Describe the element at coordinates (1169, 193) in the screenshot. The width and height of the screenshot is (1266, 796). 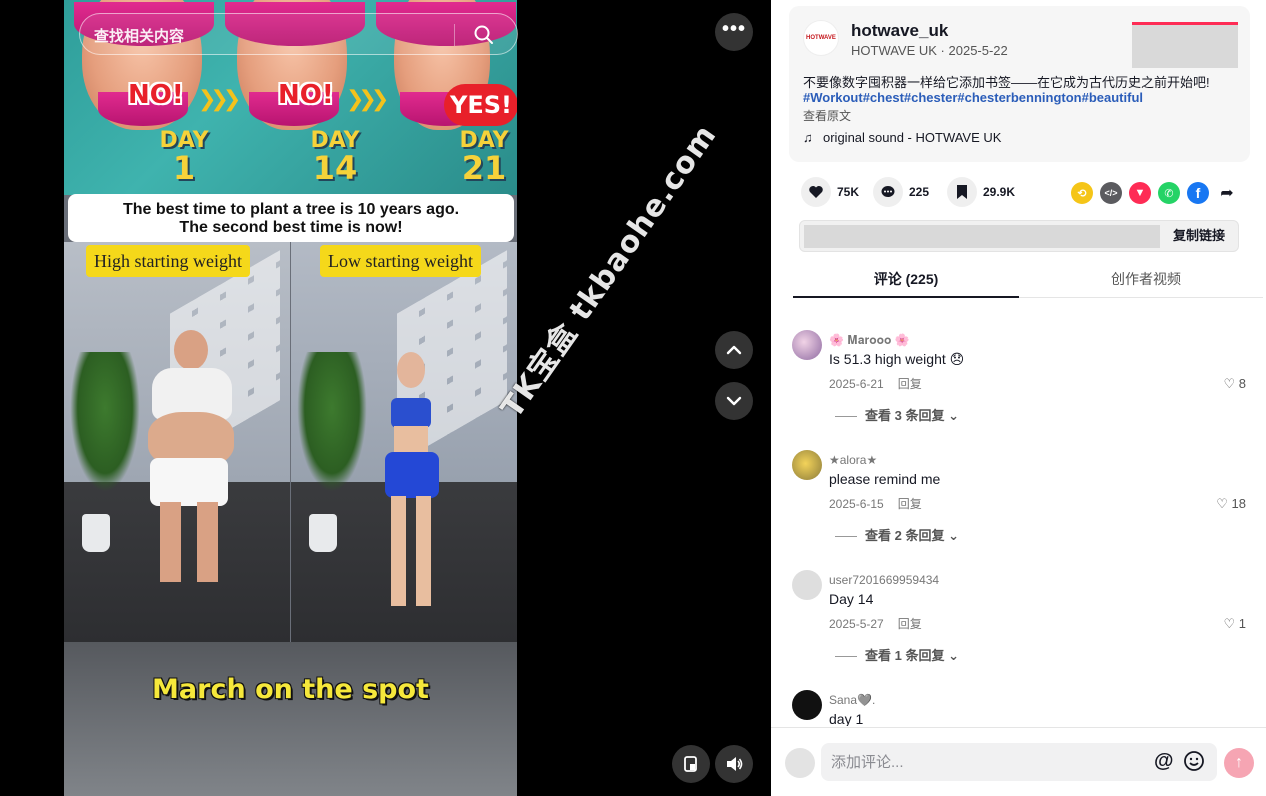
I see `whatsapp-icon: ✆` at that location.